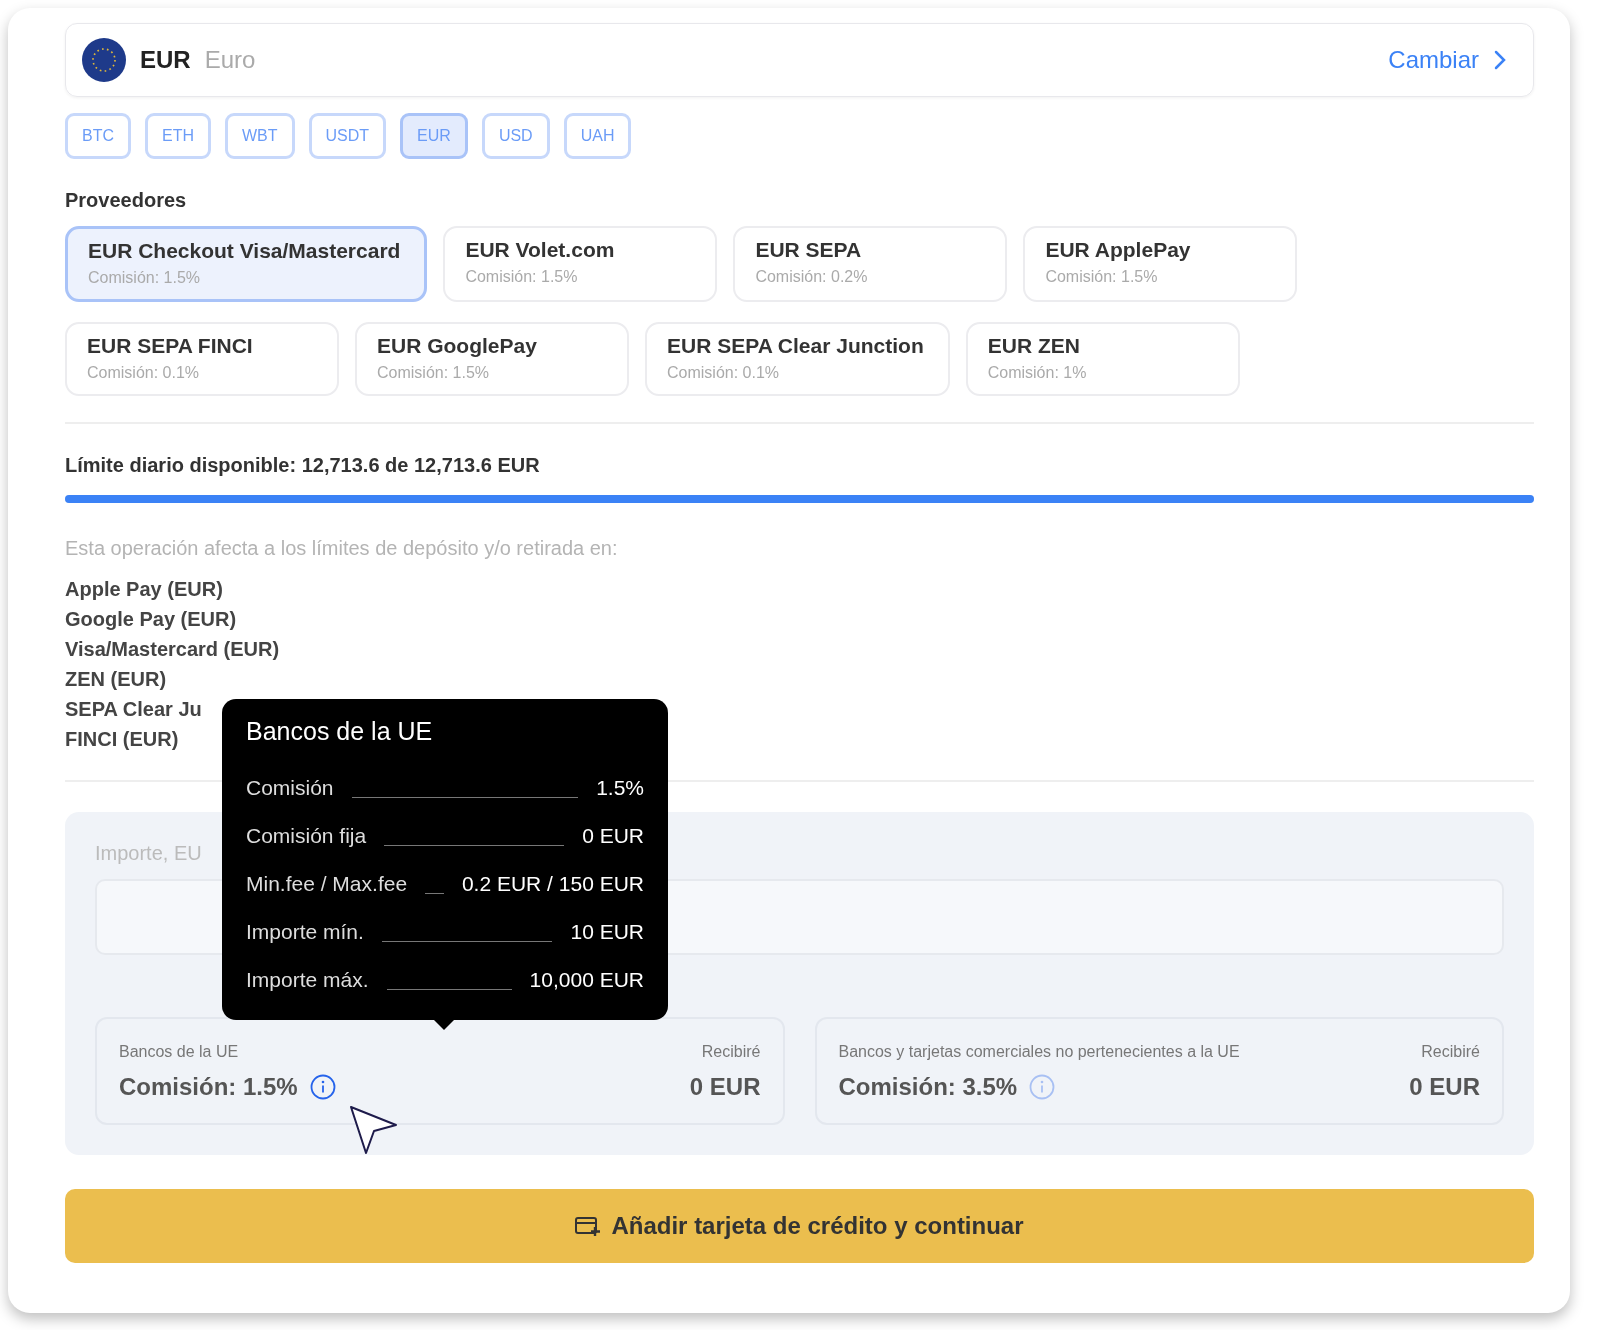 The width and height of the screenshot is (1600, 1330). Describe the element at coordinates (812, 277) in the screenshot. I see `provider-fee: Comisión: 0.2%` at that location.